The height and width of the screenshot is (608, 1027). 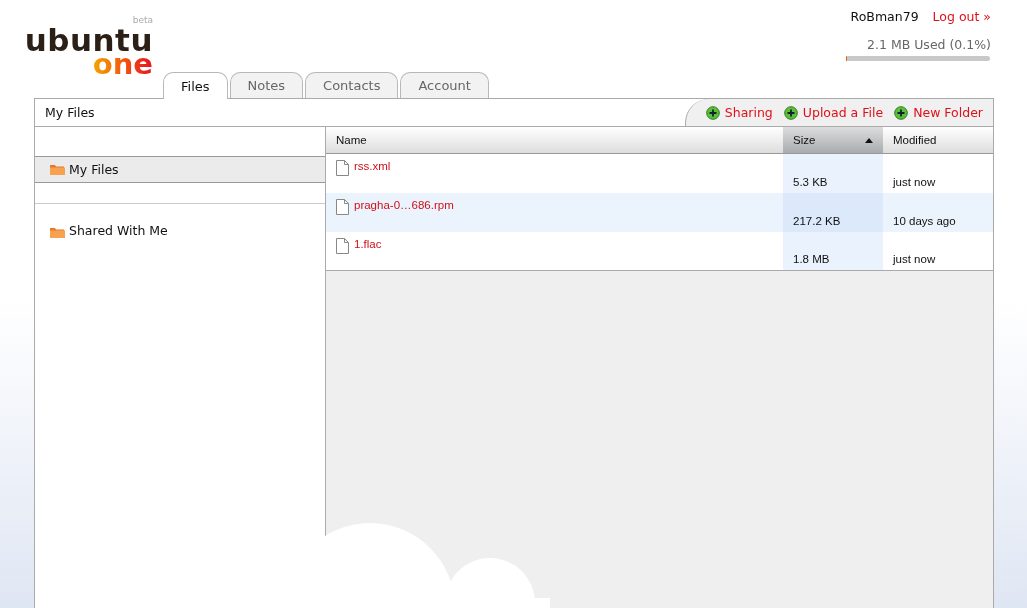 What do you see at coordinates (142, 20) in the screenshot?
I see `beta-label: beta` at bounding box center [142, 20].